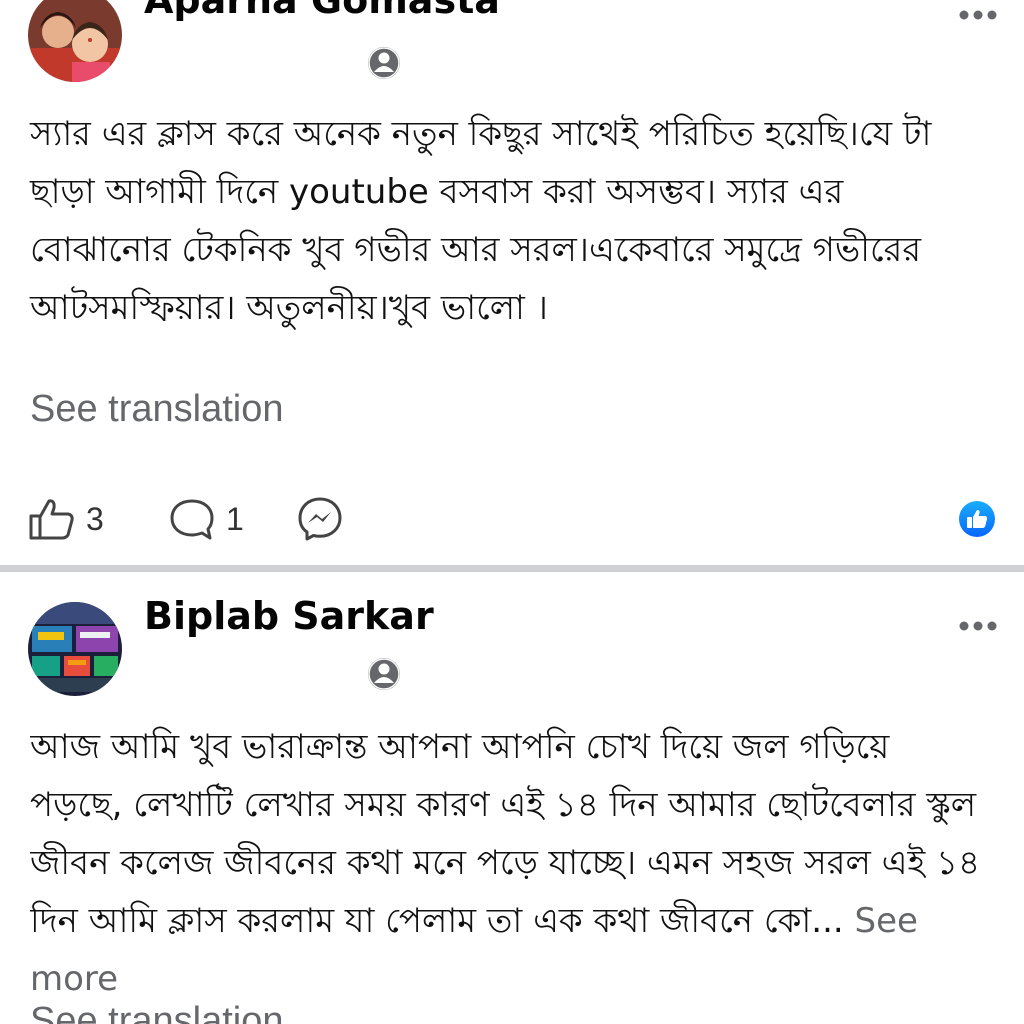  What do you see at coordinates (322, 11) in the screenshot?
I see `author-name: Aparna Gomasta` at bounding box center [322, 11].